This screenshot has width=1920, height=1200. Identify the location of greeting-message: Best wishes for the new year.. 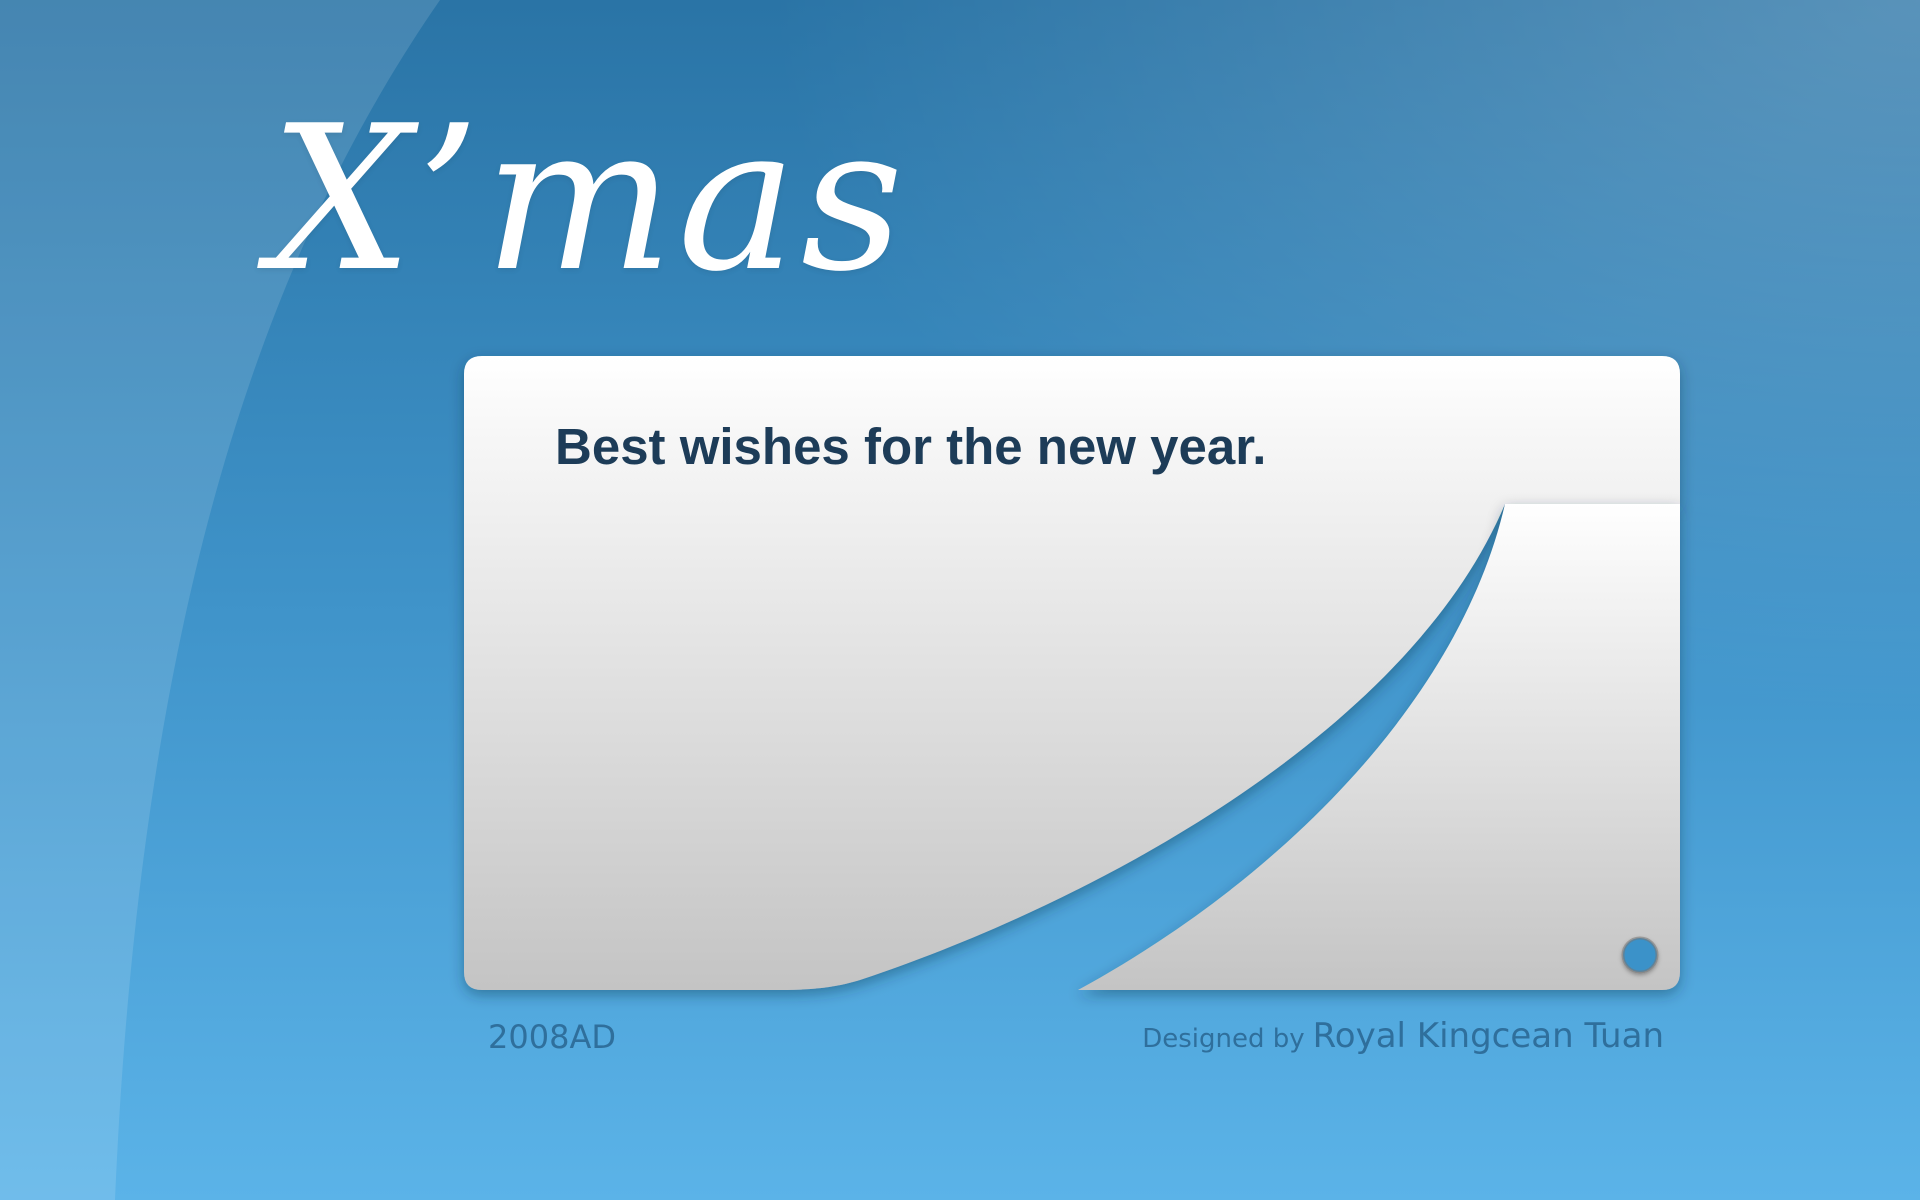
(911, 446).